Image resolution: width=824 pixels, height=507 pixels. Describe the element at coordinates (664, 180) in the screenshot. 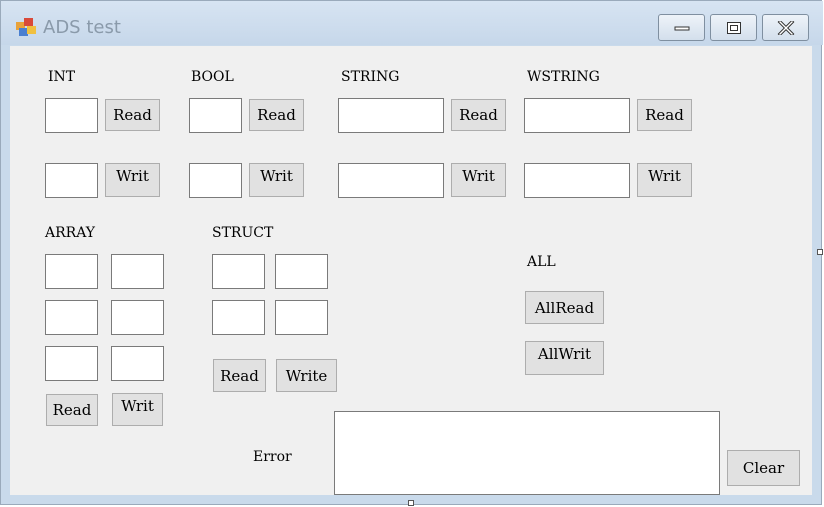

I see `wstring-write-button: Writ` at that location.